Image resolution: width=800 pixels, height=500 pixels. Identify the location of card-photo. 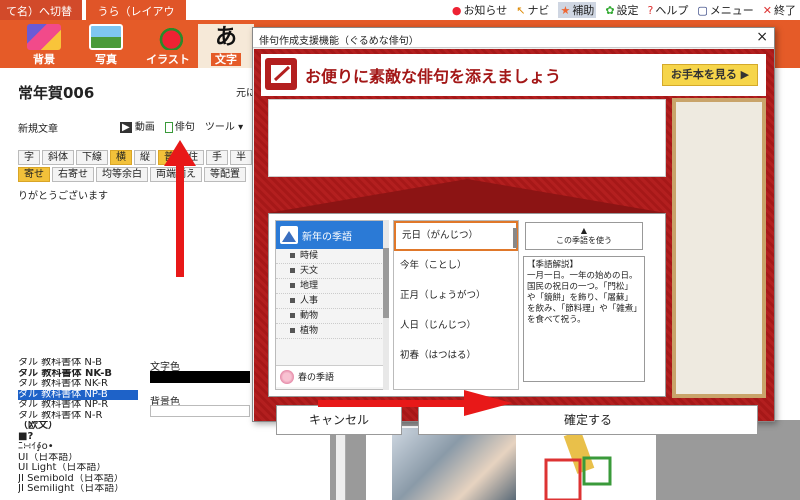
(454, 464).